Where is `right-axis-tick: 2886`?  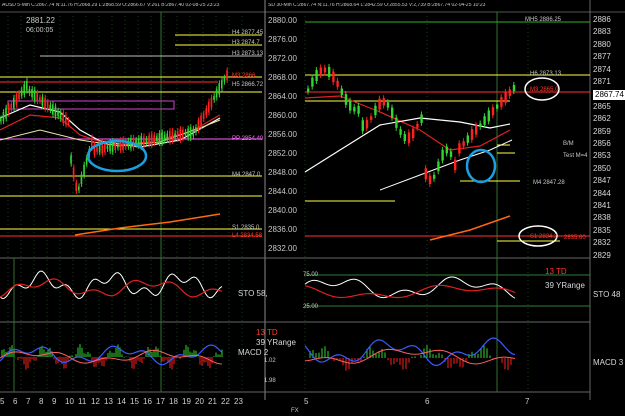 right-axis-tick: 2886 is located at coordinates (602, 19).